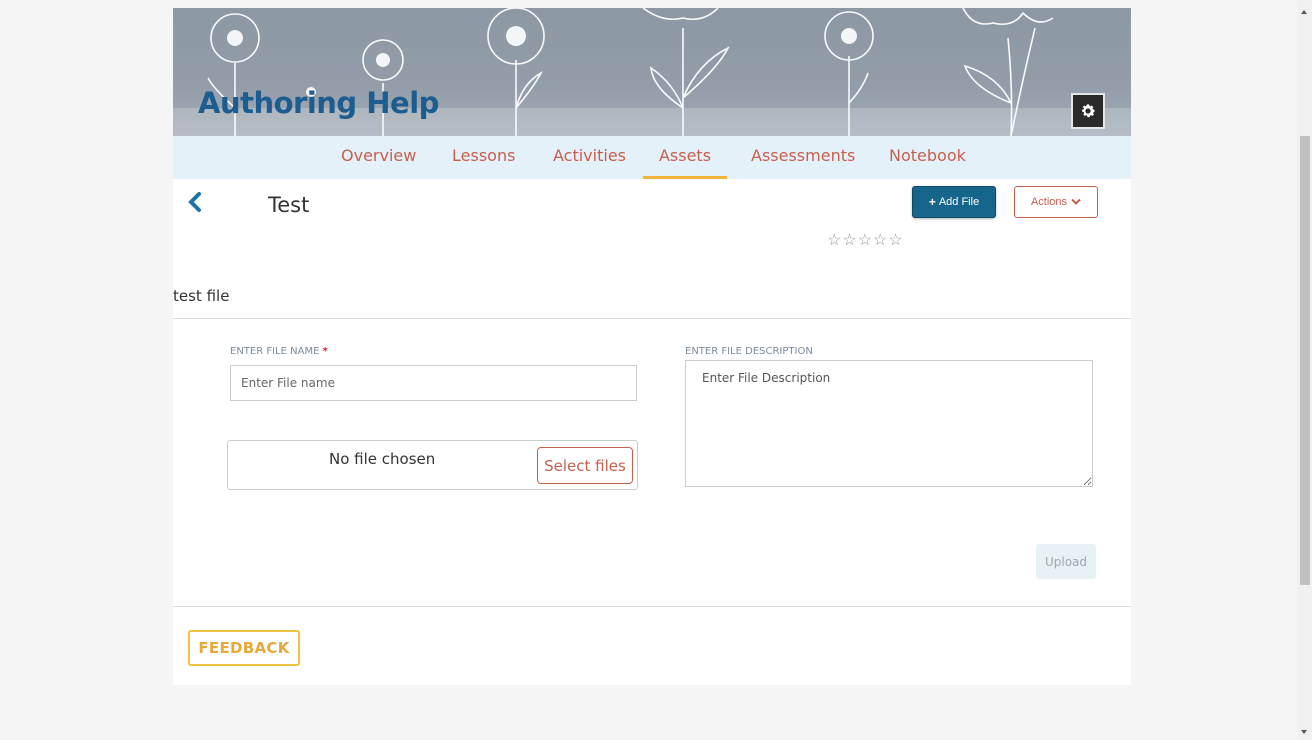 The width and height of the screenshot is (1312, 740). I want to click on gear-icon, so click(1089, 111).